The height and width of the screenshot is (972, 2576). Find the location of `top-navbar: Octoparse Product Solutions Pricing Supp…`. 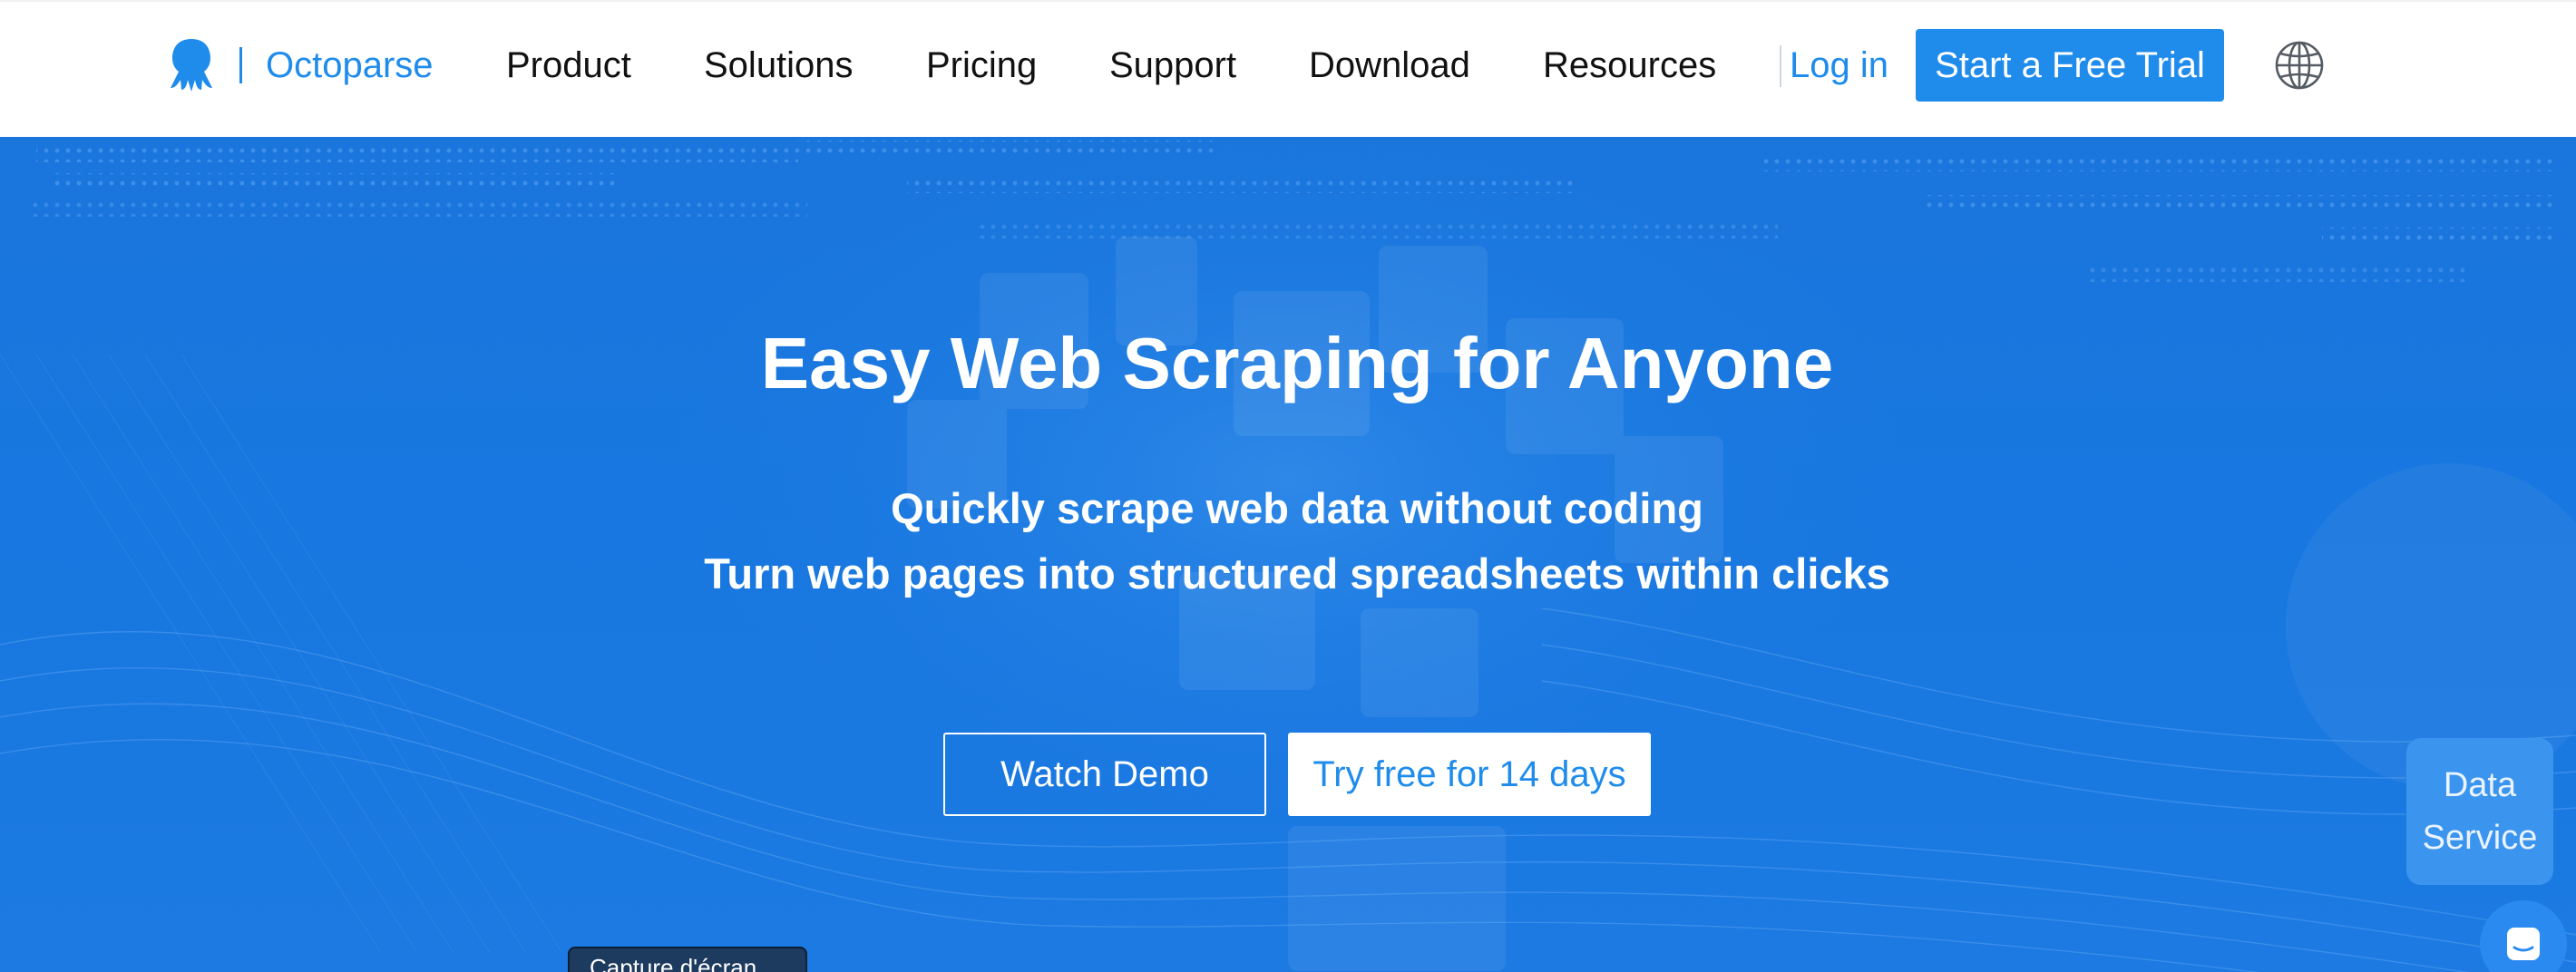

top-navbar: Octoparse Product Solutions Pricing Supp… is located at coordinates (1288, 68).